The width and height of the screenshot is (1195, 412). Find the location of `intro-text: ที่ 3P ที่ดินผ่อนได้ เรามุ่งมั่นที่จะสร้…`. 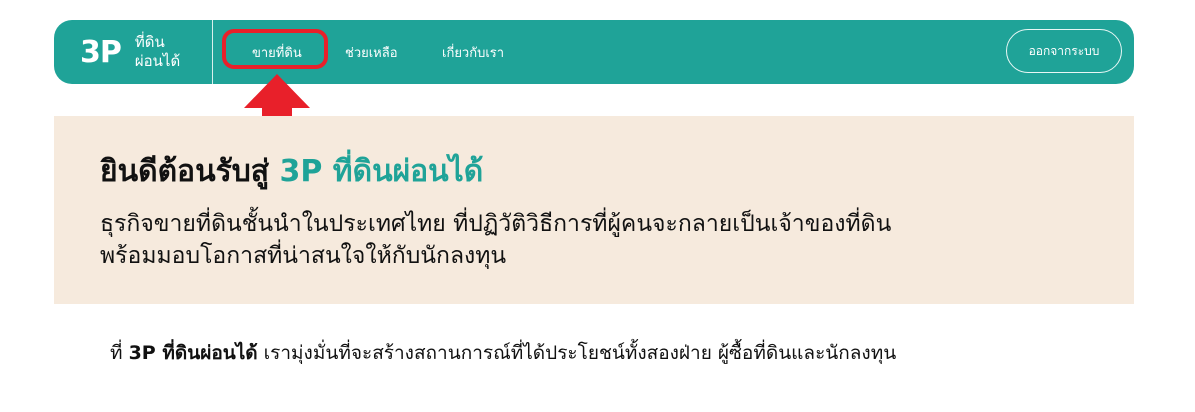

intro-text: ที่ 3P ที่ดินผ่อนได้ เรามุ่งมั่นที่จะสร้… is located at coordinates (503, 353).